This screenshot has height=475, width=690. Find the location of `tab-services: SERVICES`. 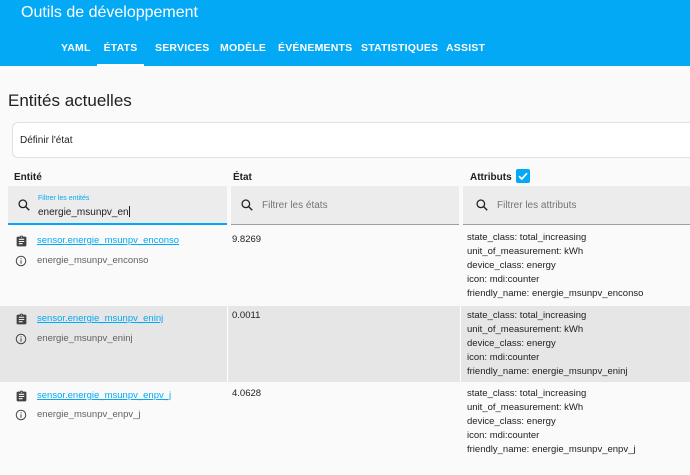

tab-services: SERVICES is located at coordinates (182, 50).